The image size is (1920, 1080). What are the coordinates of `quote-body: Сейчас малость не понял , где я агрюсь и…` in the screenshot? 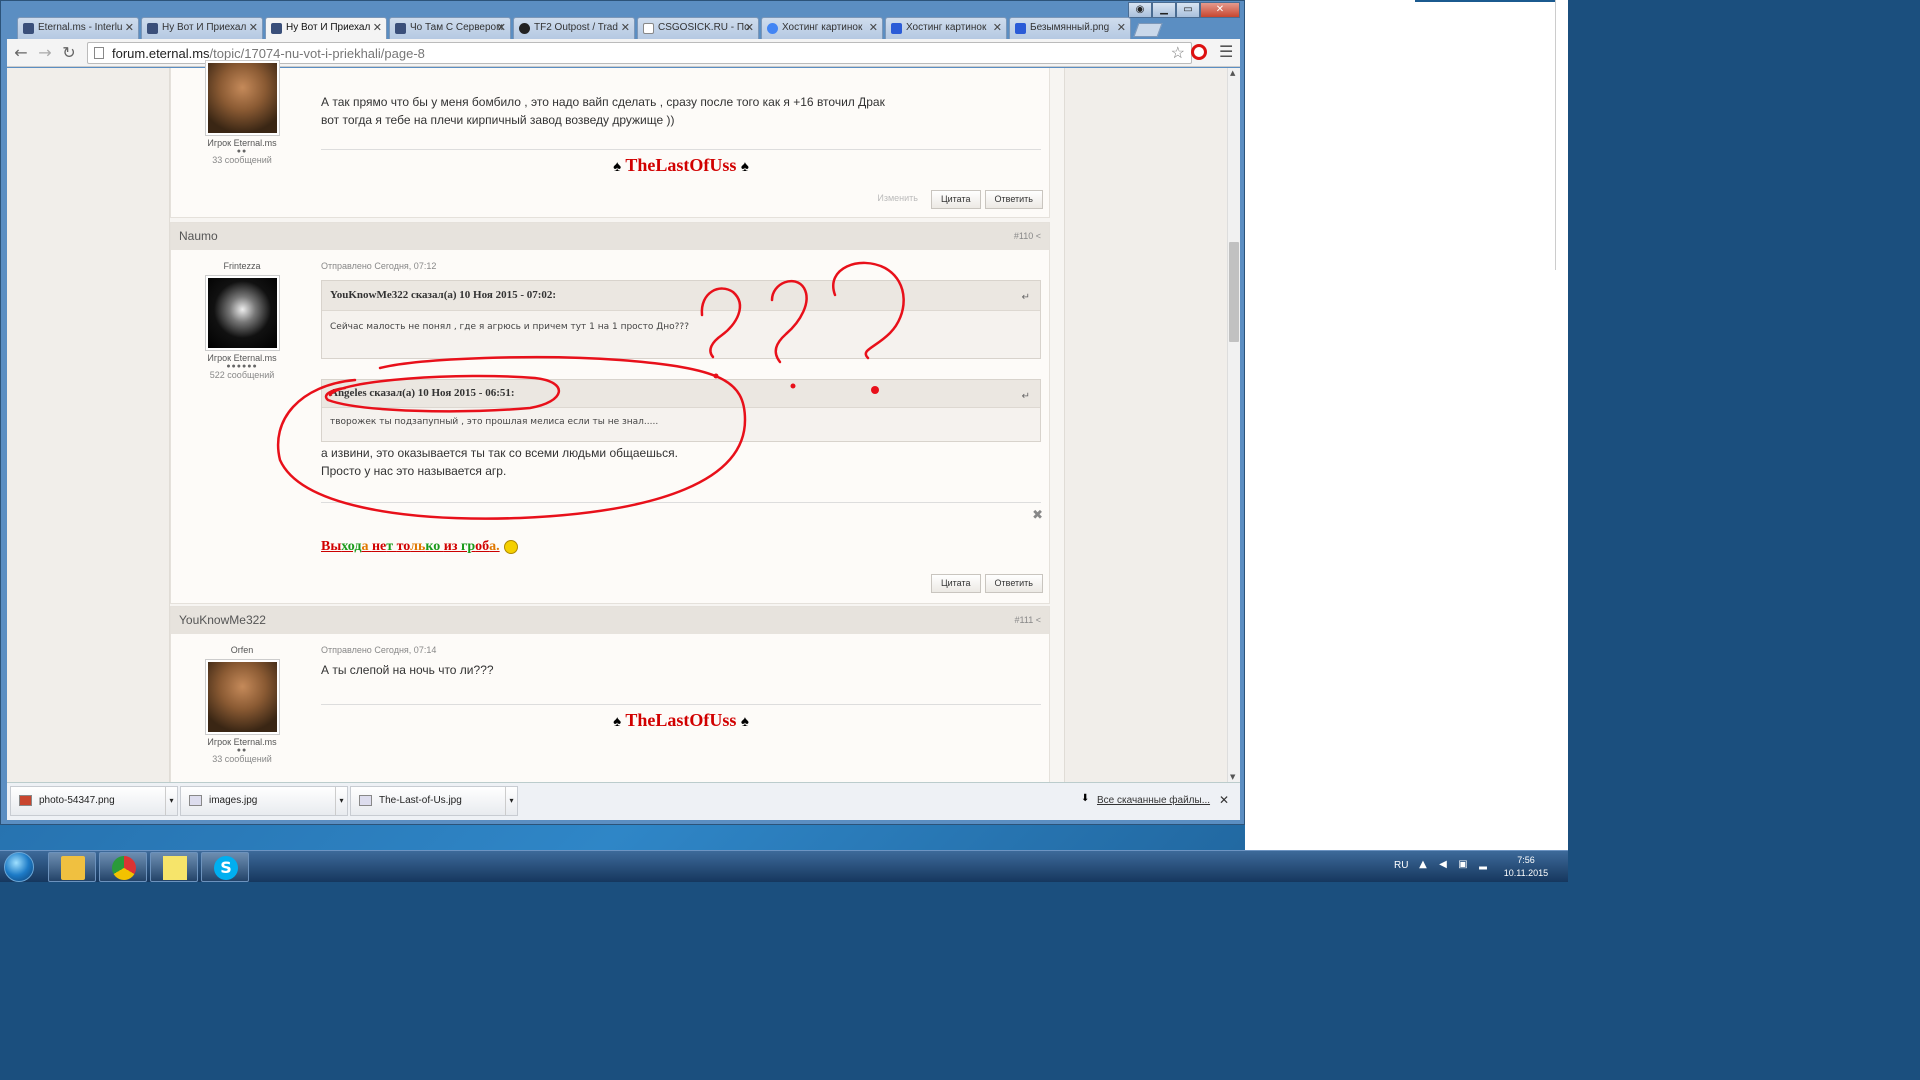 It's located at (509, 327).